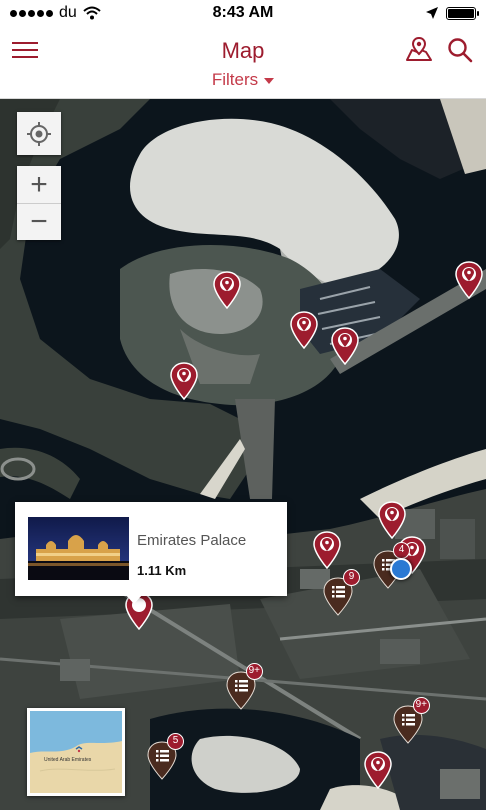 The height and width of the screenshot is (810, 486). I want to click on battery-icon, so click(462, 13).